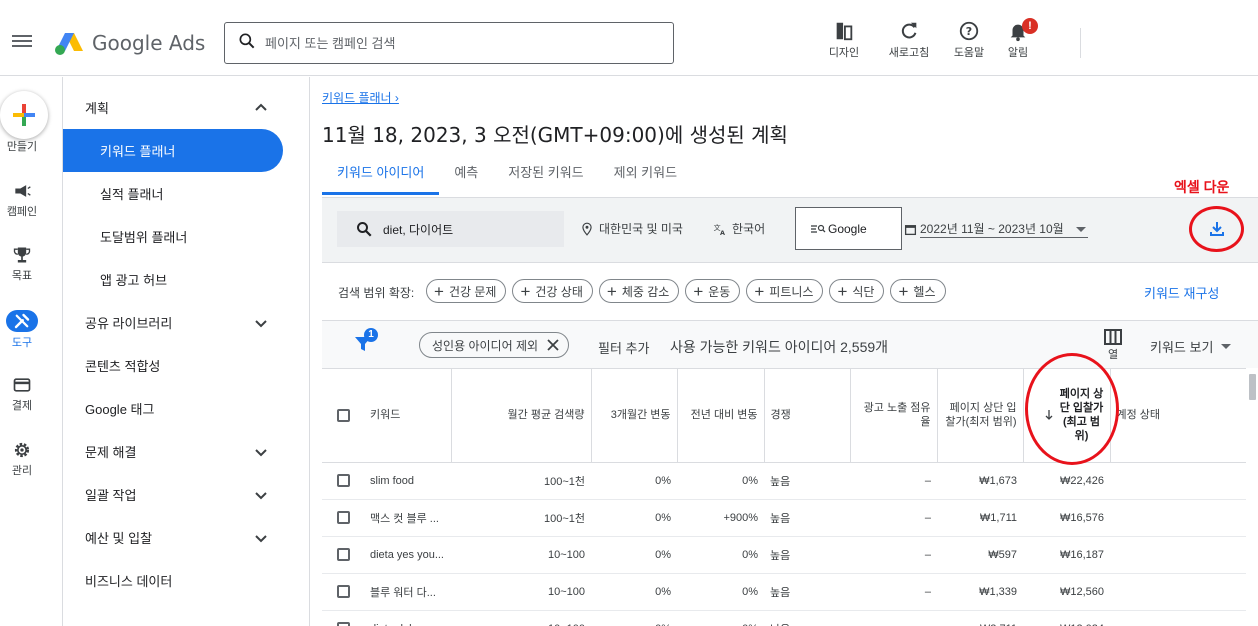  I want to click on cell-bid-high: ₩16,187, so click(1066, 555).